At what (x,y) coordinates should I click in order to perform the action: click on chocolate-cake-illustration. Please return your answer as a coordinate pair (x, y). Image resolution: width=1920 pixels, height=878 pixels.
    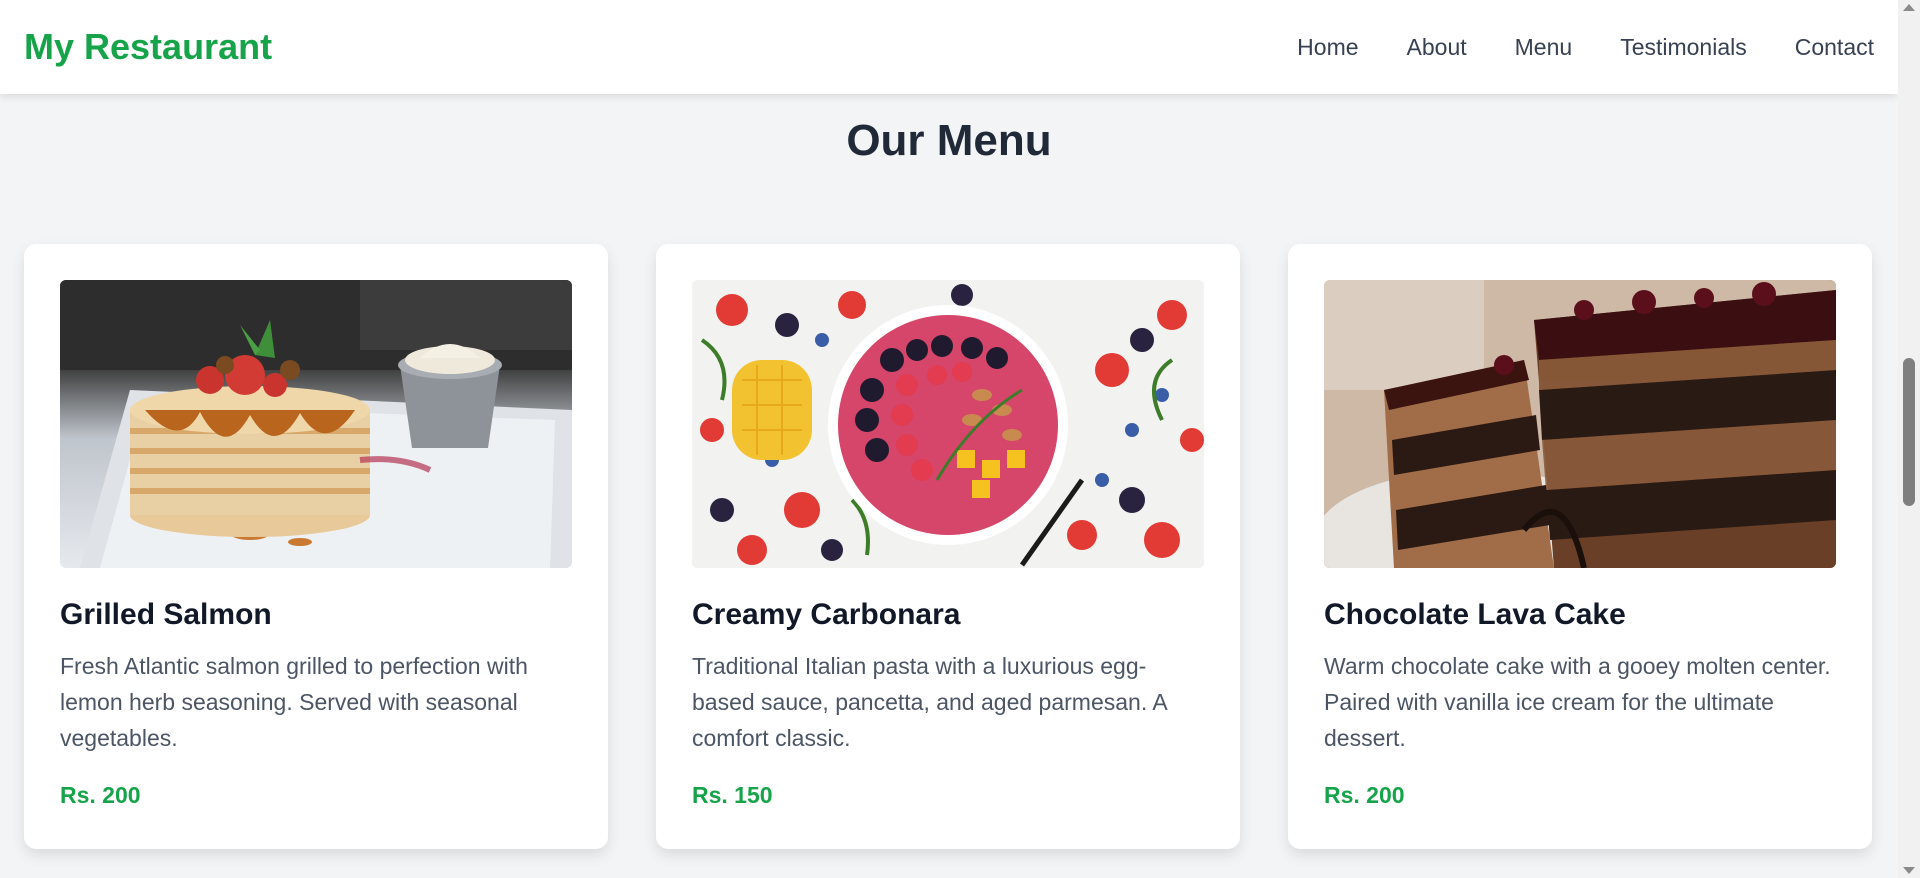
    Looking at the image, I should click on (1580, 424).